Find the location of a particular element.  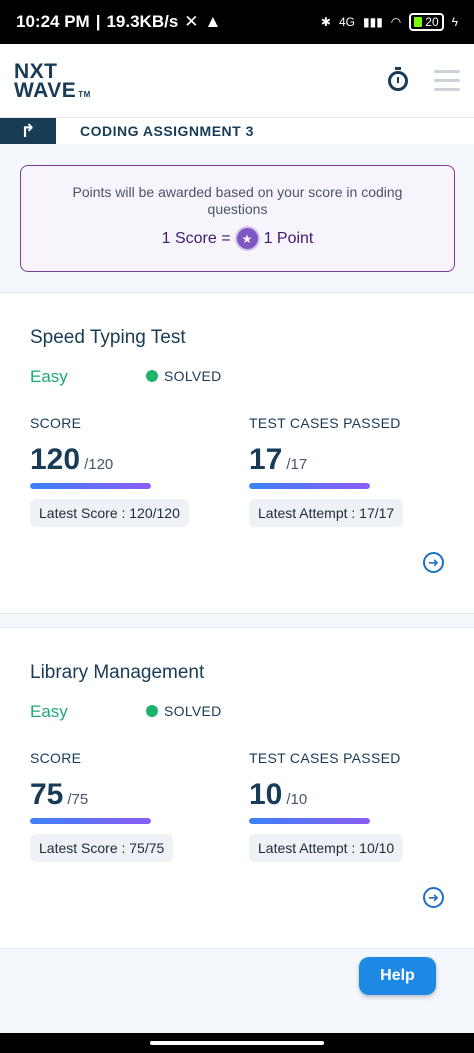

point-label: 1 Point is located at coordinates (288, 238).